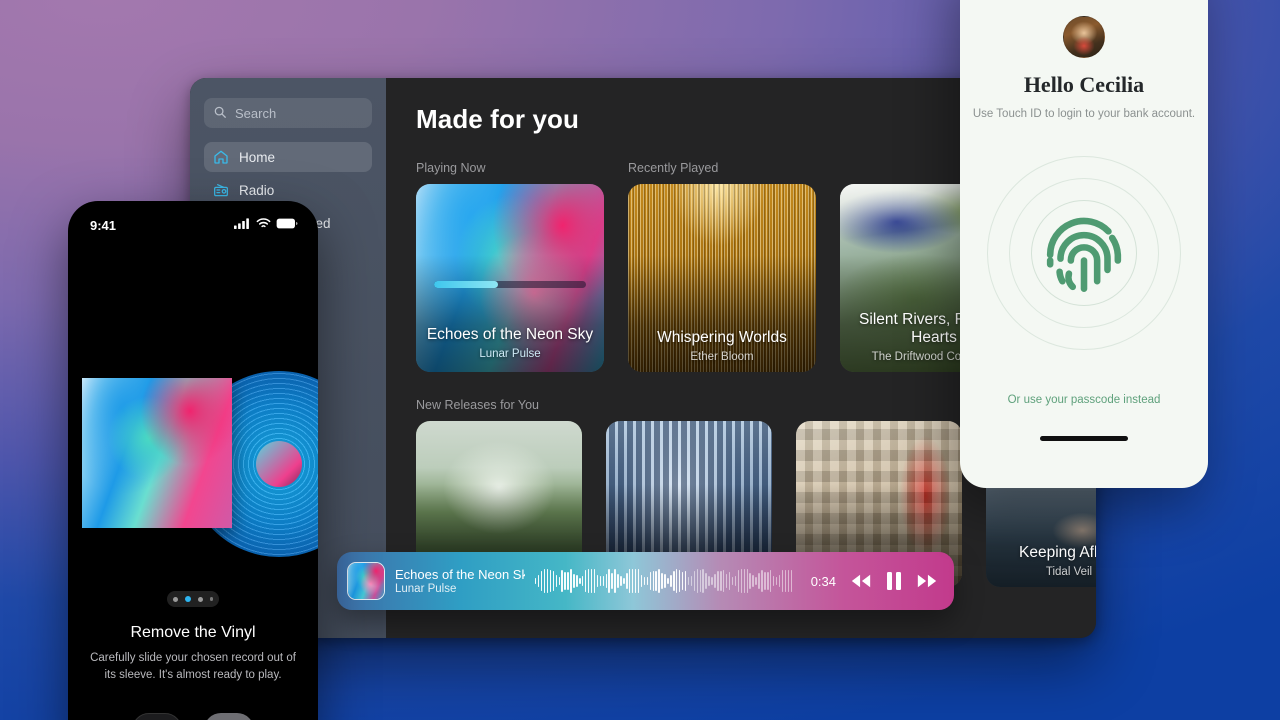 The height and width of the screenshot is (720, 1280). What do you see at coordinates (288, 113) in the screenshot?
I see `search-input: Search` at bounding box center [288, 113].